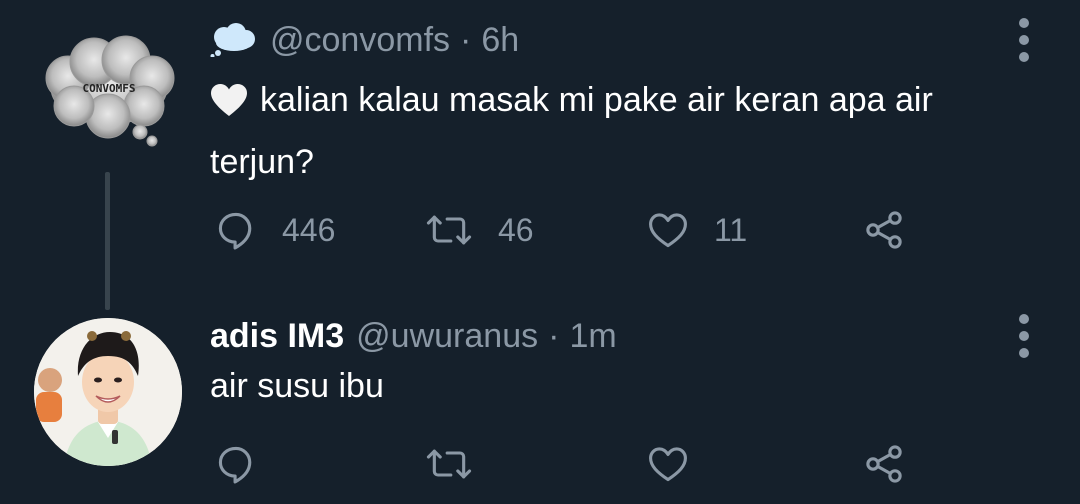 The height and width of the screenshot is (504, 1080). I want to click on retweet-button, so click(461, 464).